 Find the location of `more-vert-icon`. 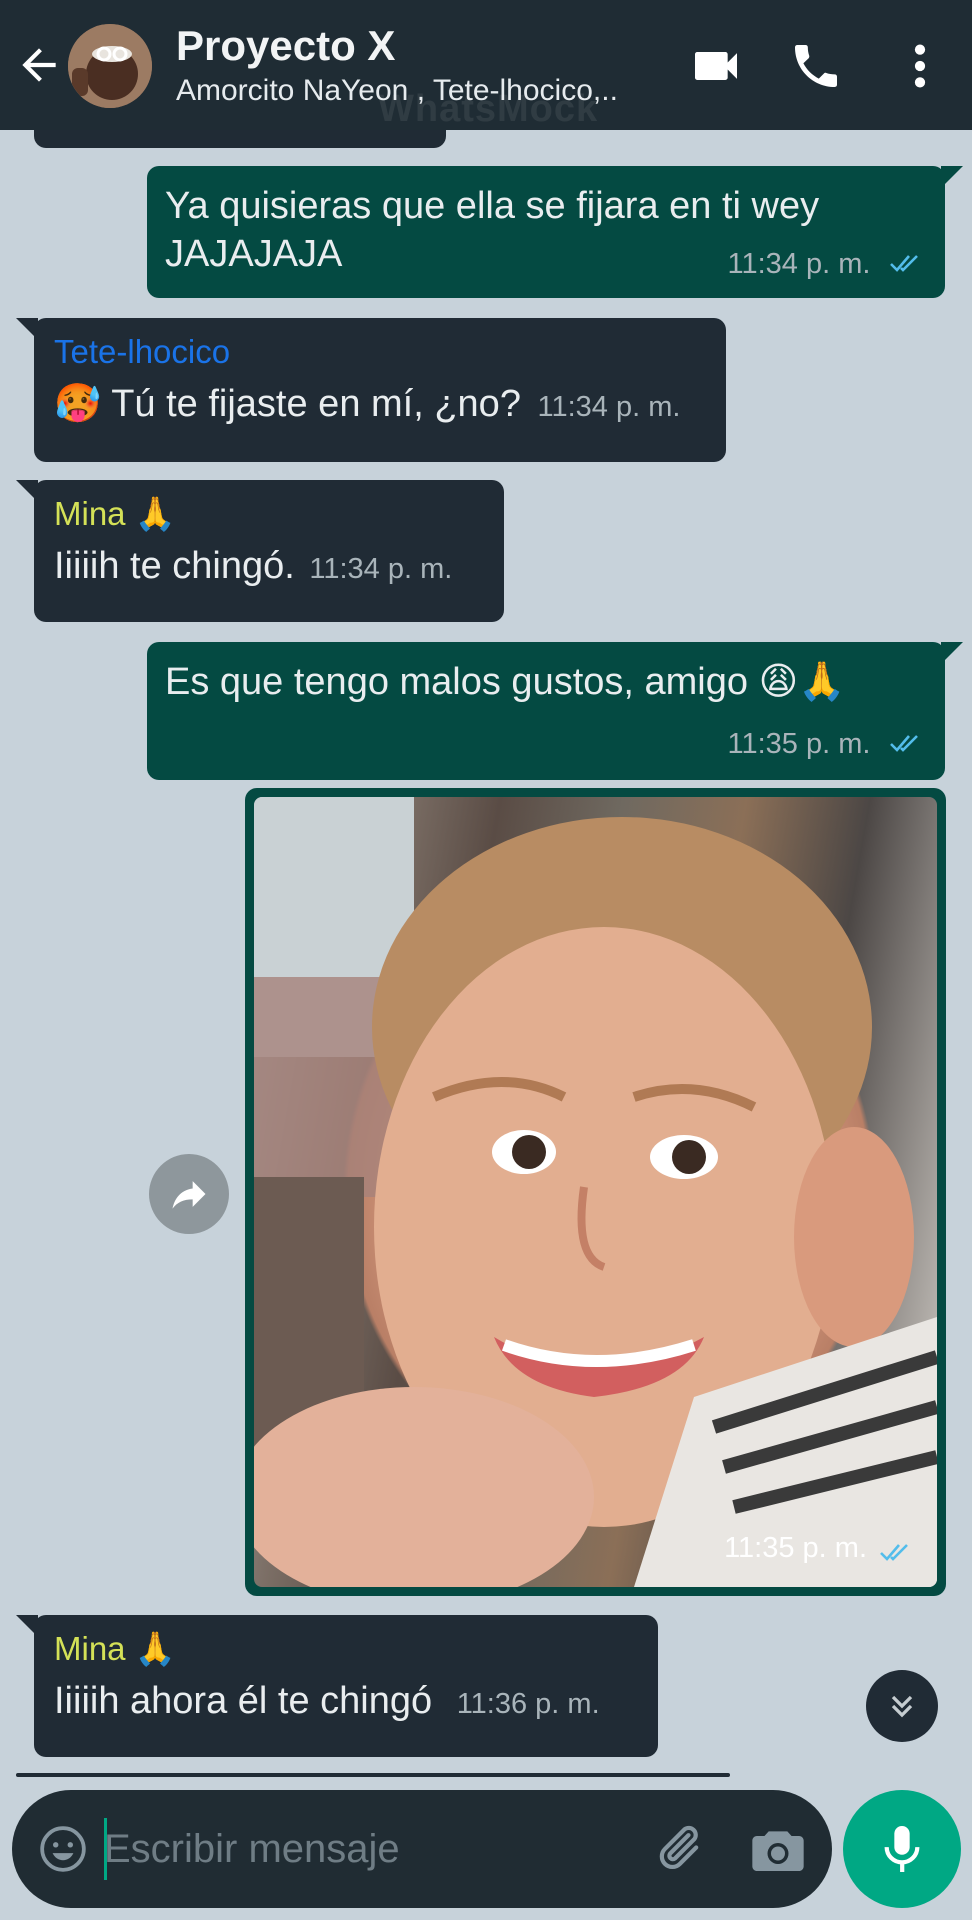

more-vert-icon is located at coordinates (920, 66).